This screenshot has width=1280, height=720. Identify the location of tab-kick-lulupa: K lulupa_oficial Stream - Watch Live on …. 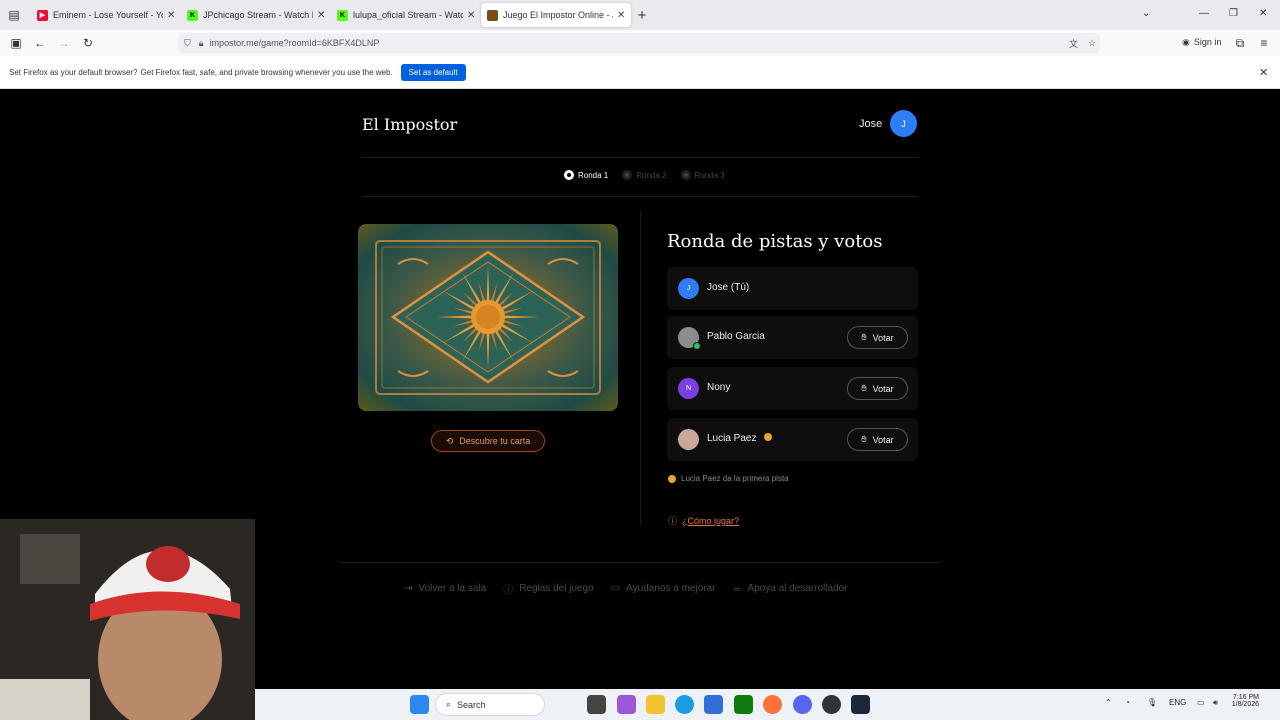
(406, 15).